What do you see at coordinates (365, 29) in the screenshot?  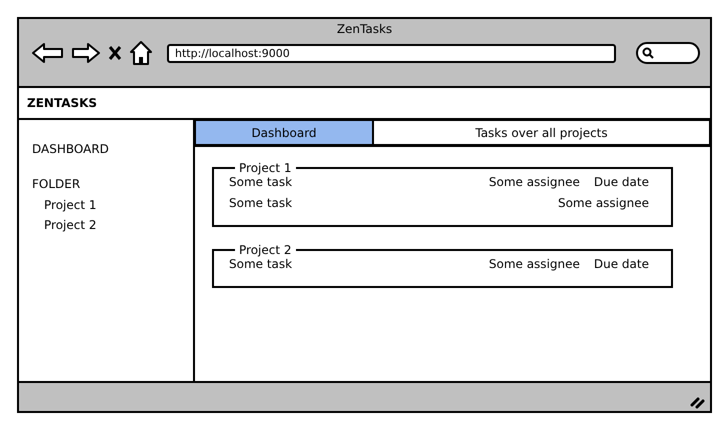 I see `window-title: ZenTasks` at bounding box center [365, 29].